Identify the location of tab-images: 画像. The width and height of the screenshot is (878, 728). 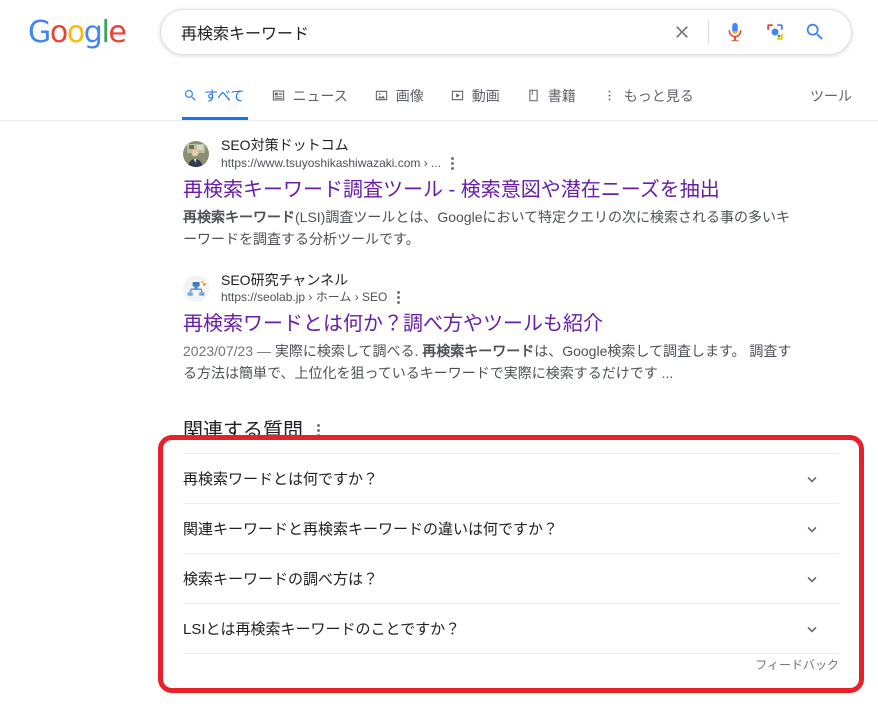
(399, 95).